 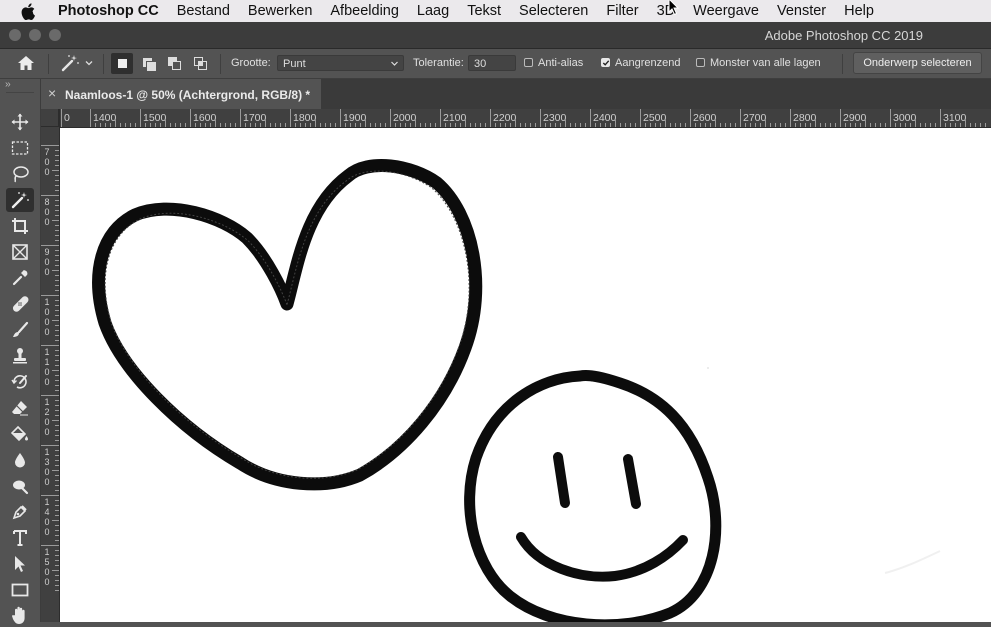 What do you see at coordinates (52, 93) in the screenshot?
I see `close-tab-icon: ×` at bounding box center [52, 93].